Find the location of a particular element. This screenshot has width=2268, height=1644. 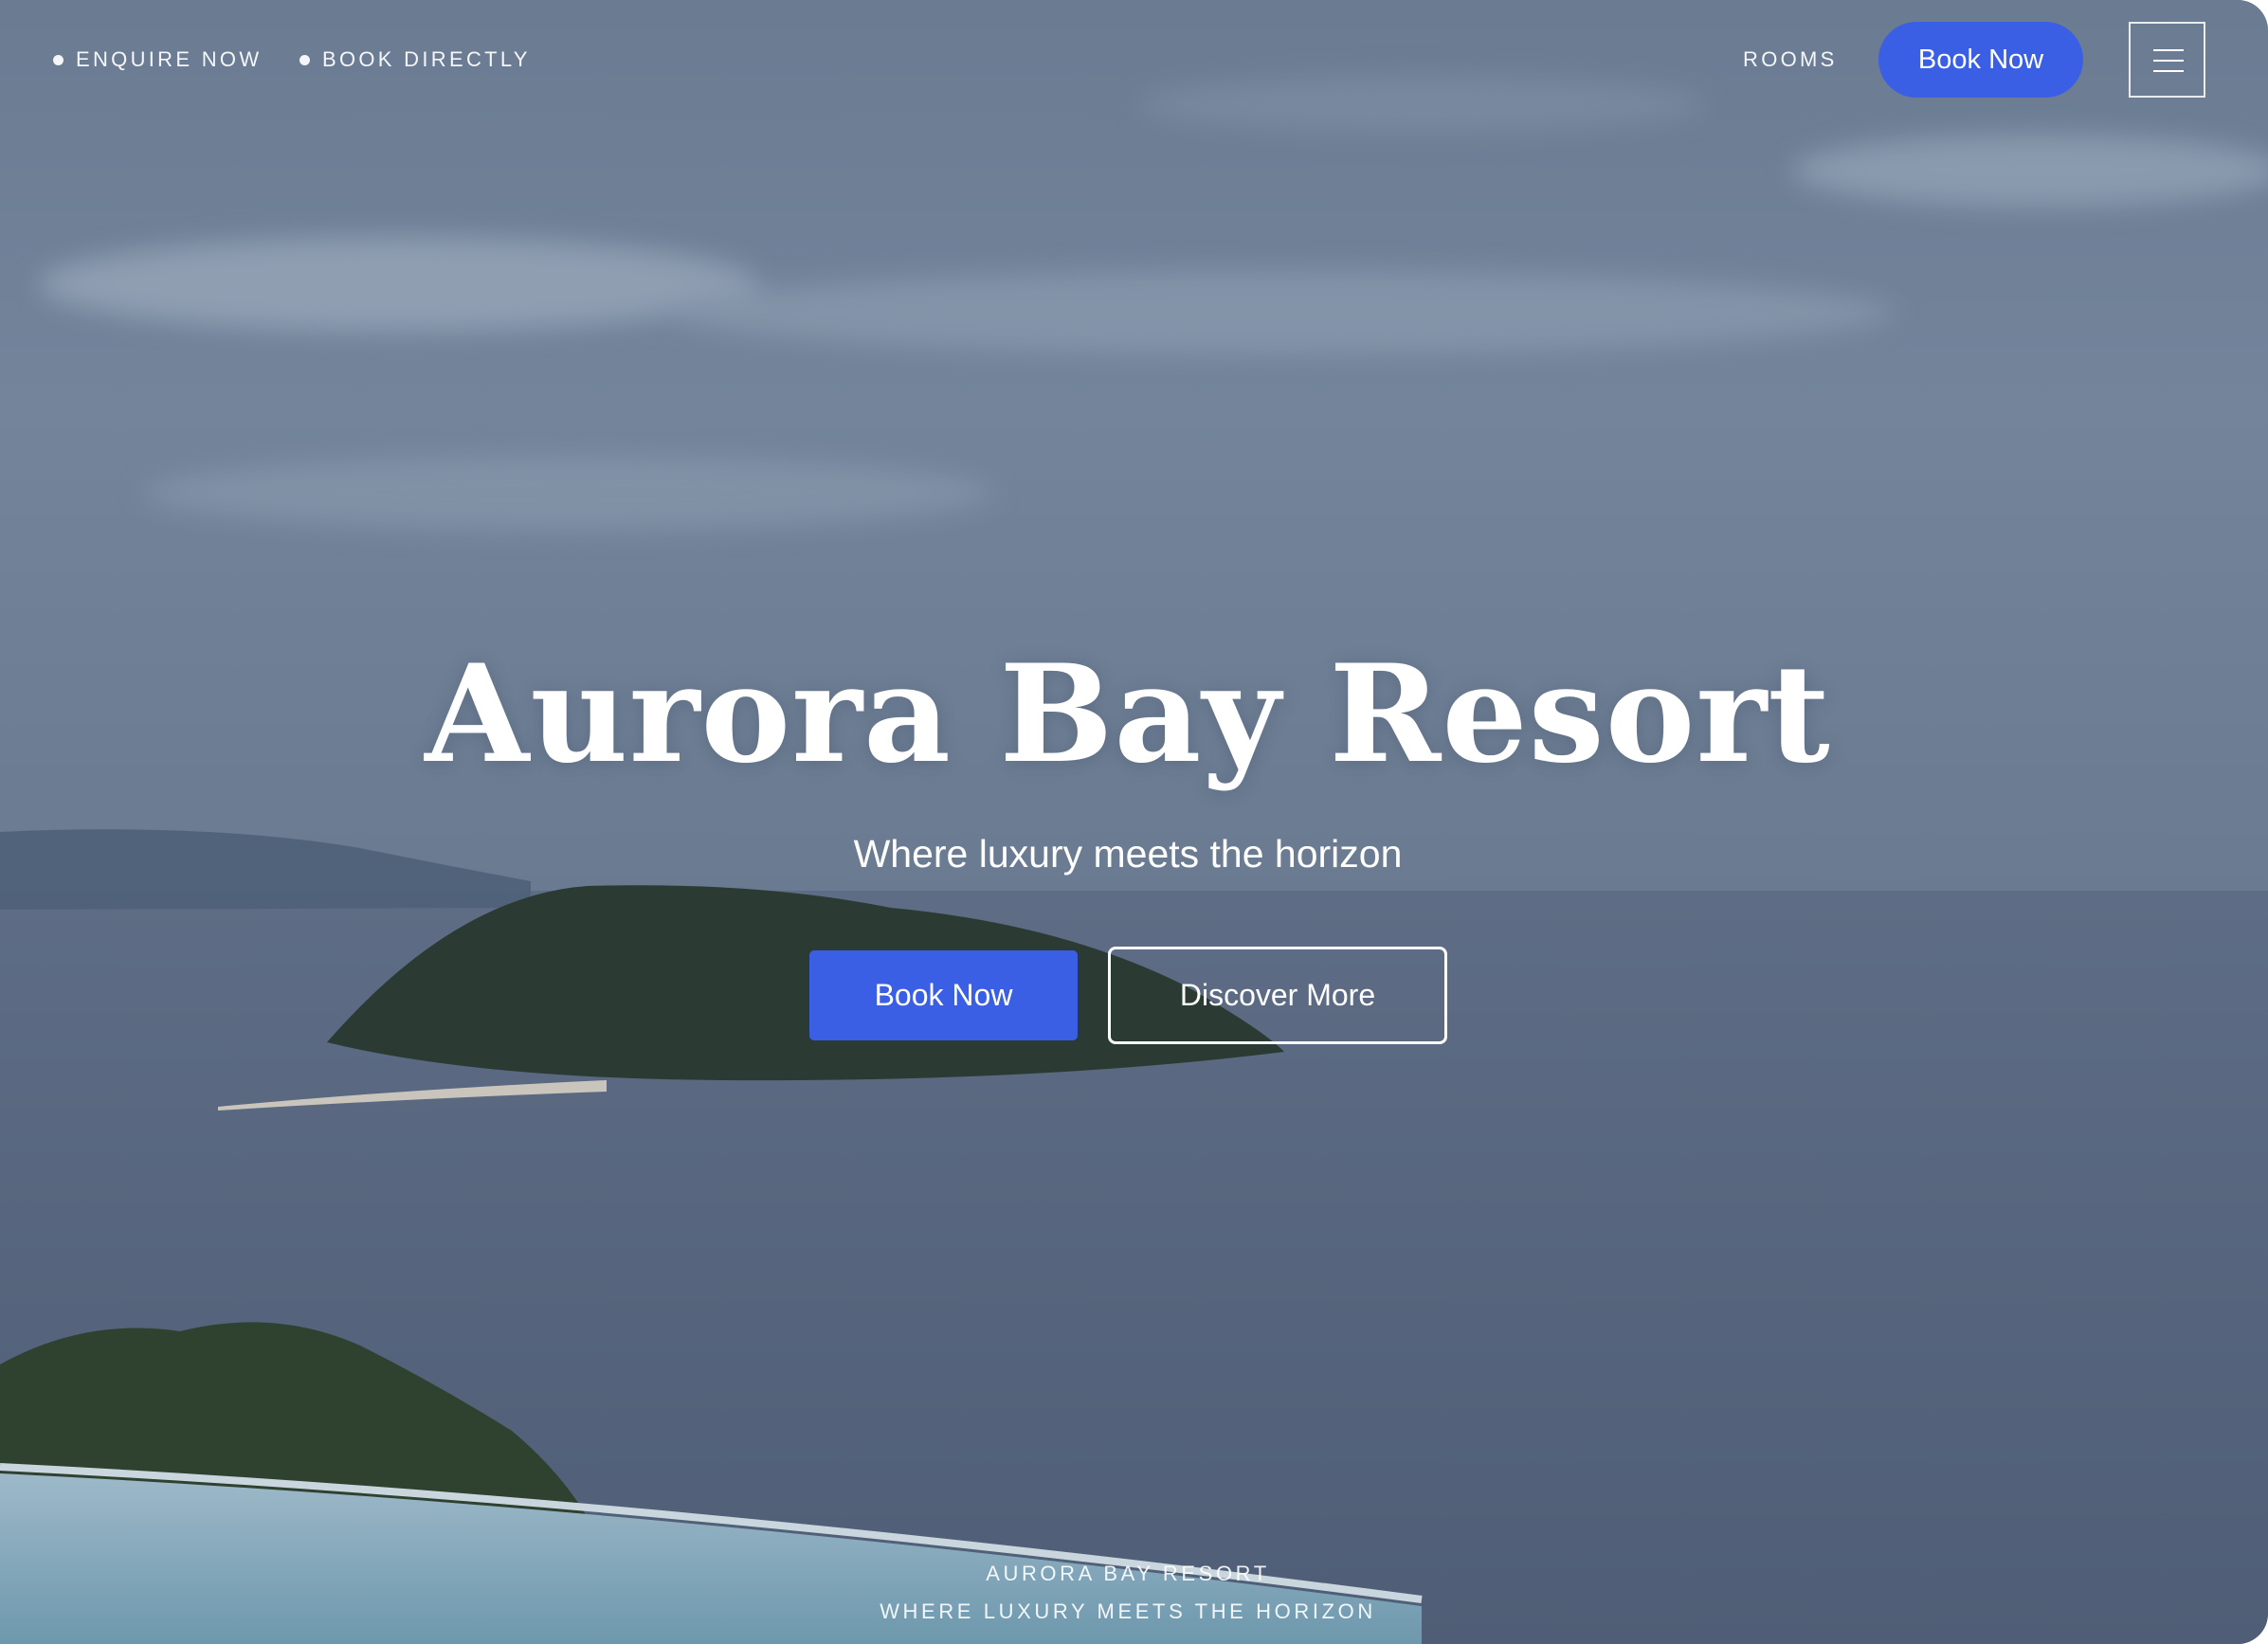

discover-more-button: Discover More is located at coordinates (1277, 995).